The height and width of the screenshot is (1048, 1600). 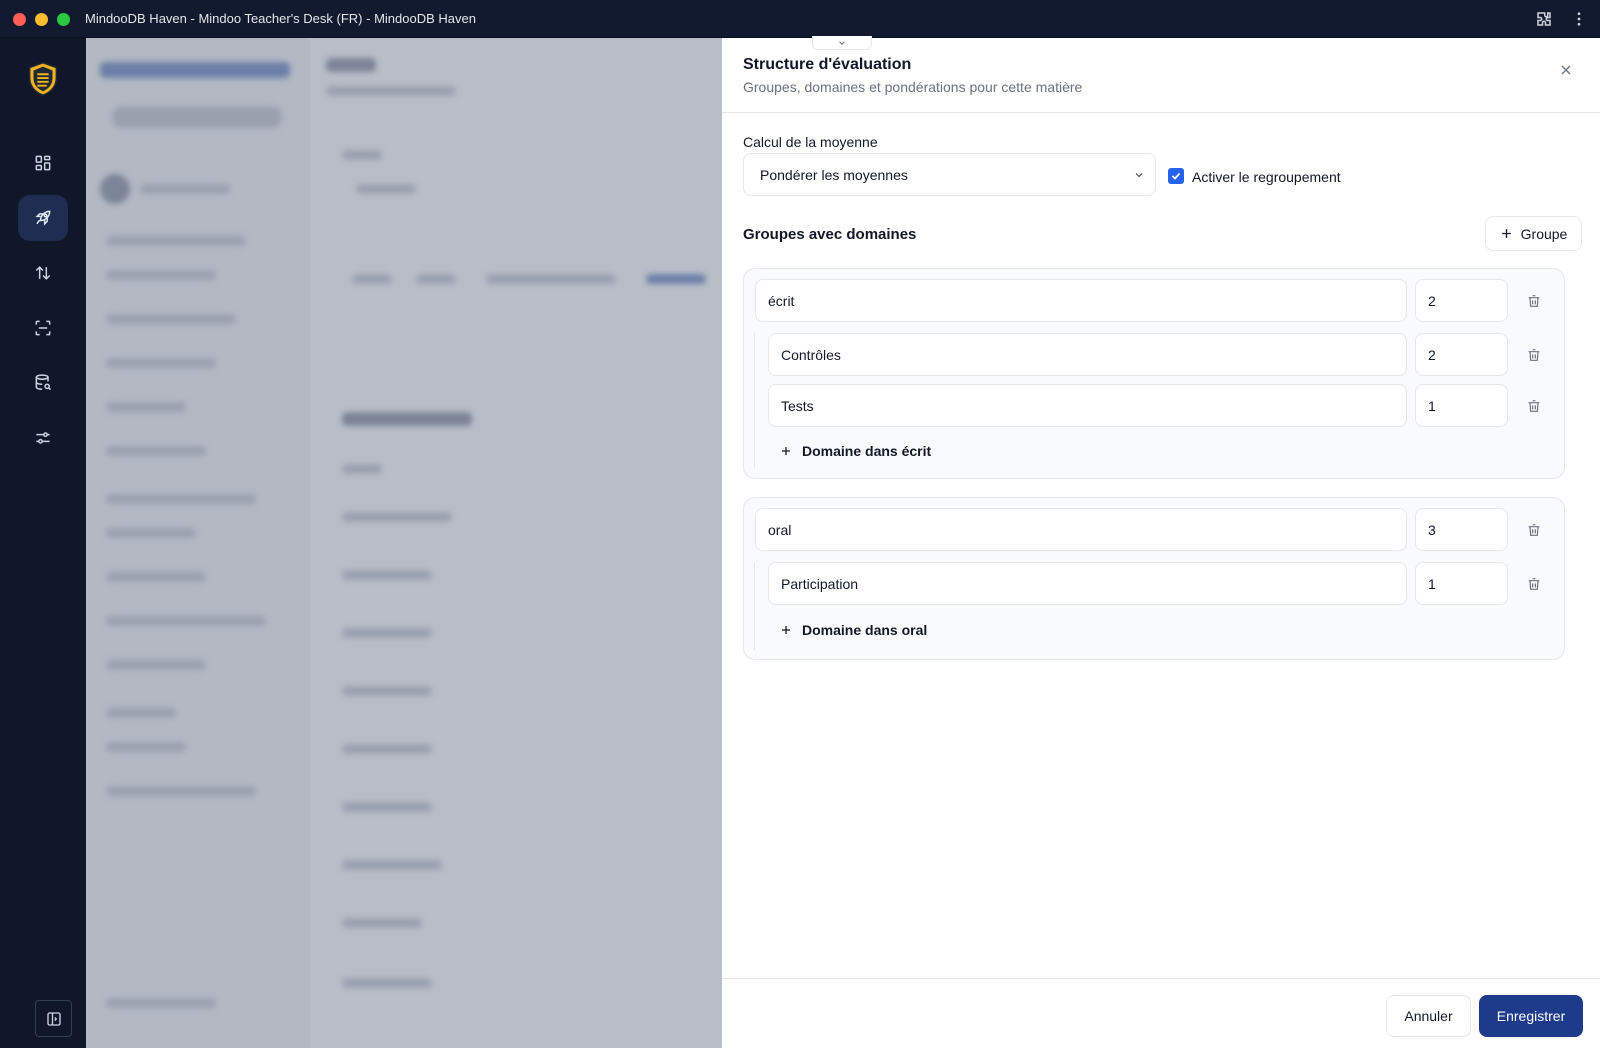 What do you see at coordinates (811, 354) in the screenshot?
I see `domain-name-value: Contrôles` at bounding box center [811, 354].